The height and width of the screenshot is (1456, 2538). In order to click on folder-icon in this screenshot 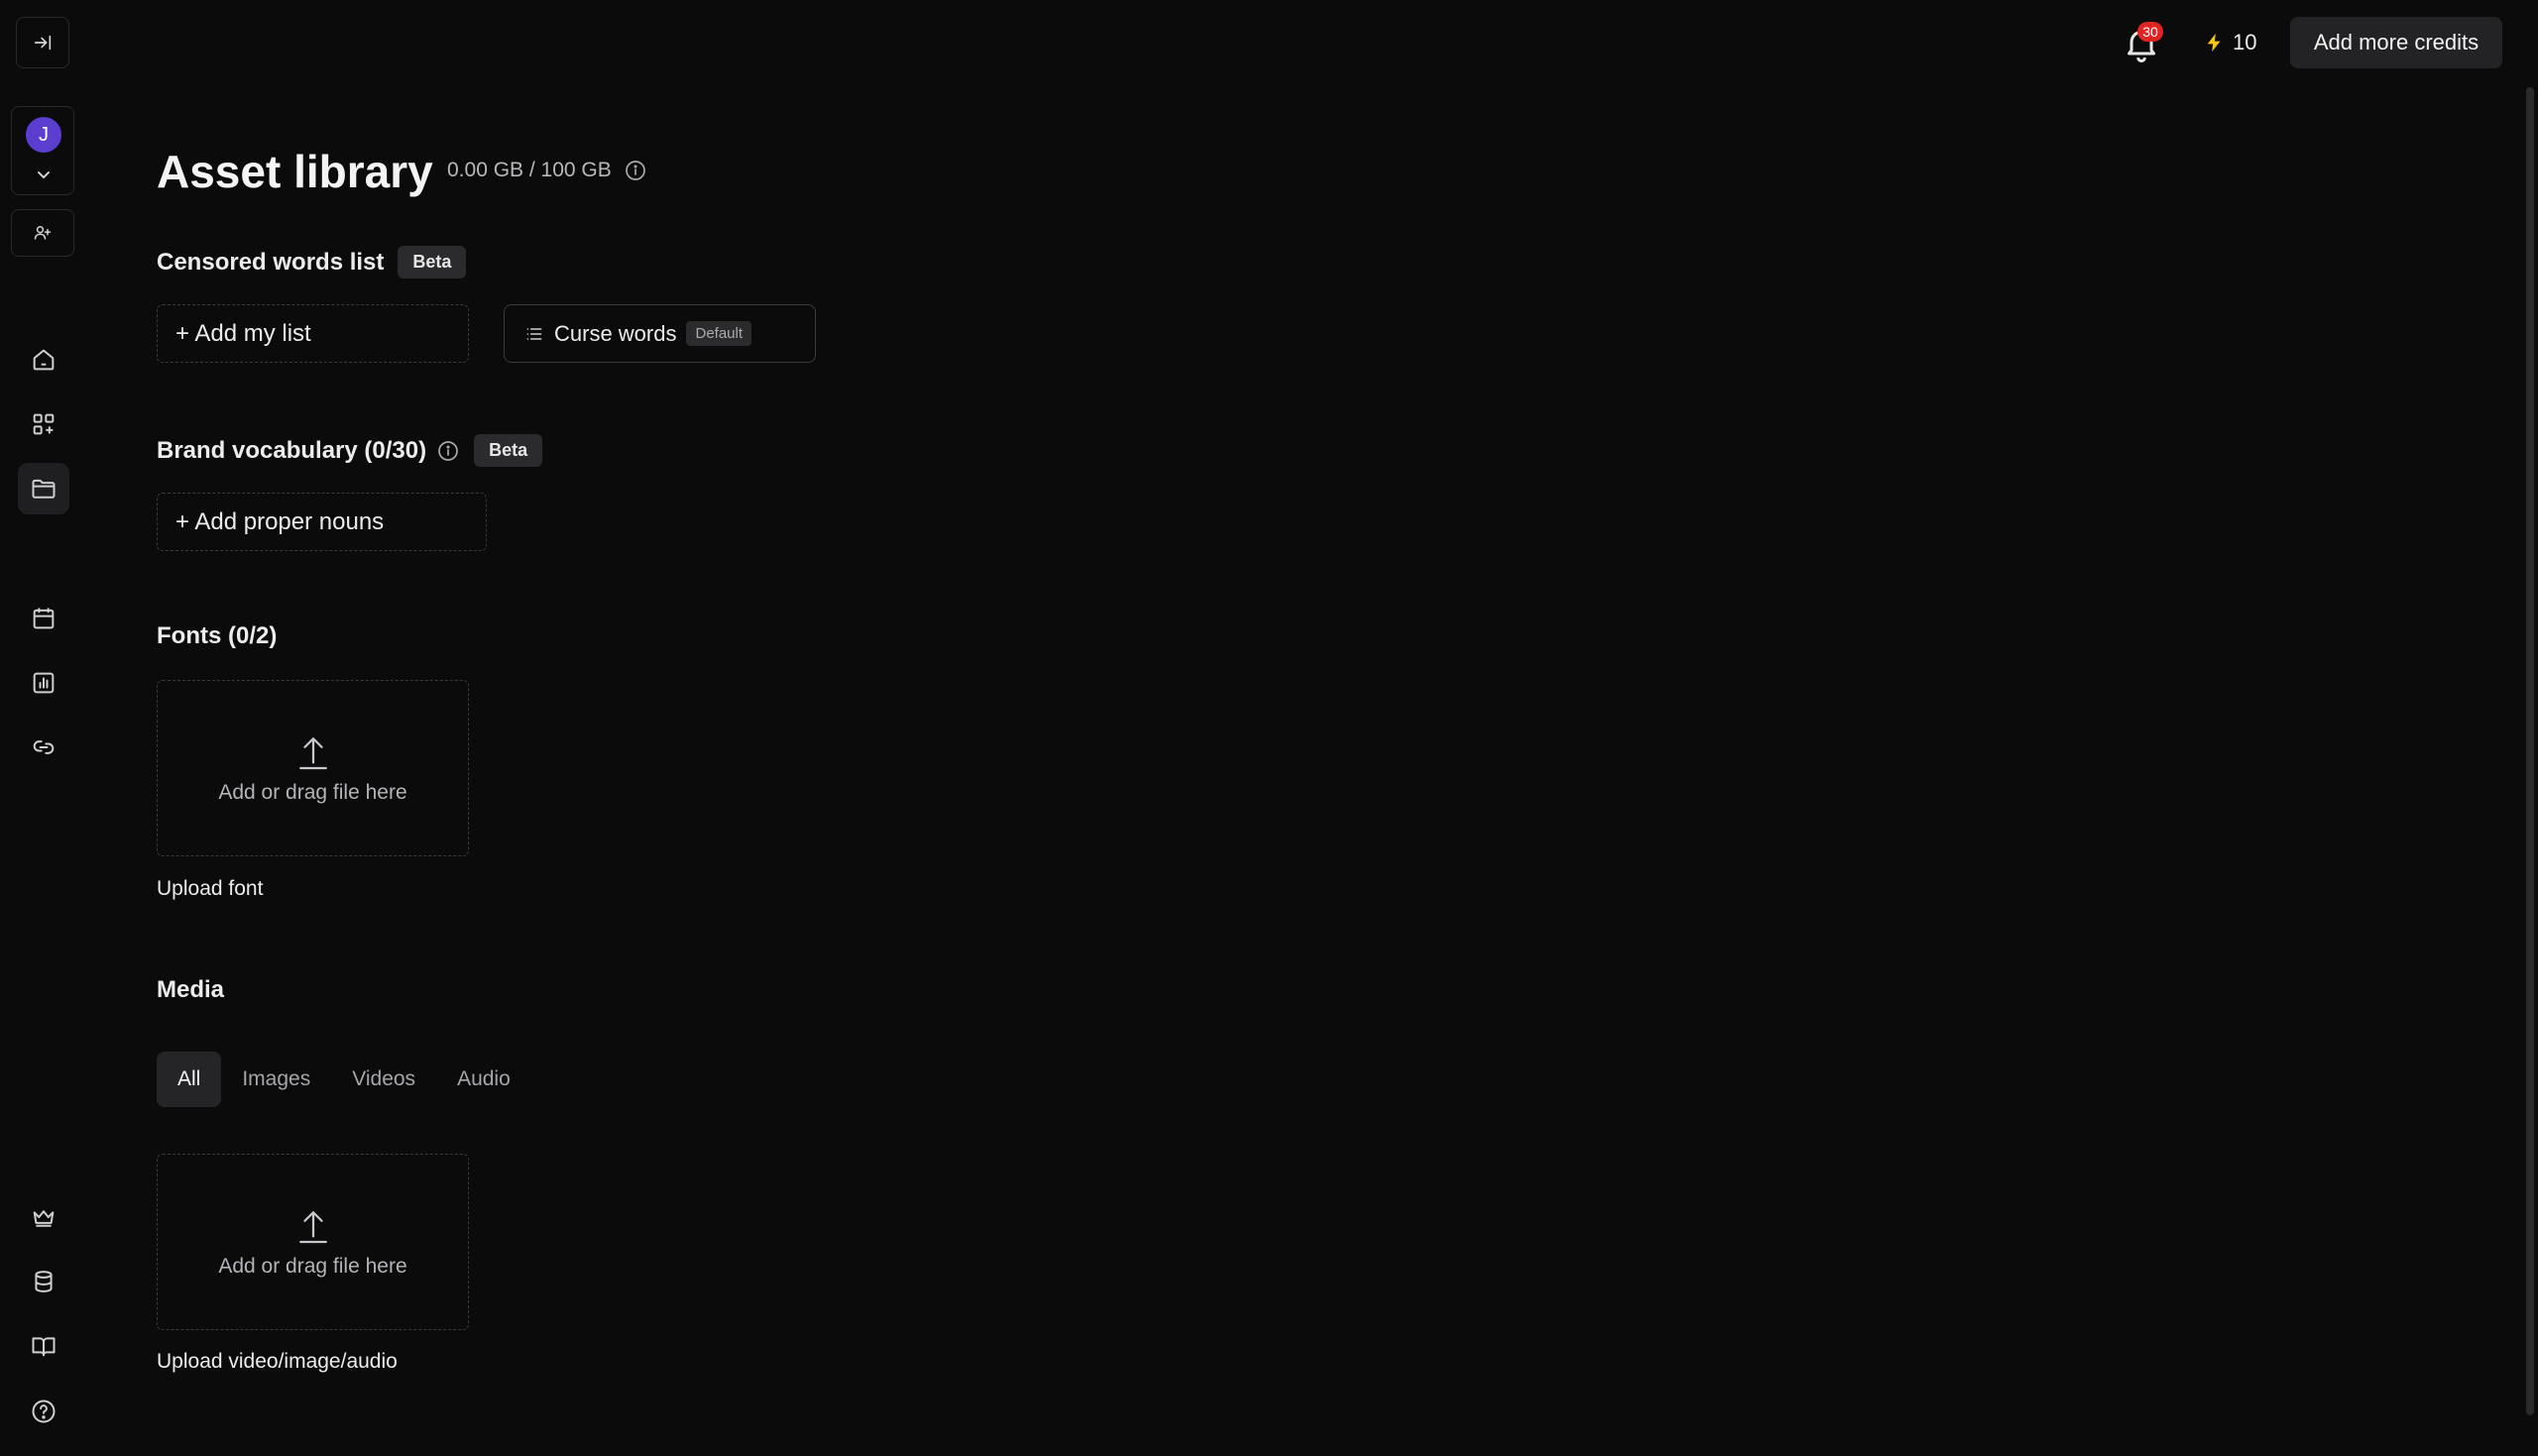, I will do `click(44, 489)`.